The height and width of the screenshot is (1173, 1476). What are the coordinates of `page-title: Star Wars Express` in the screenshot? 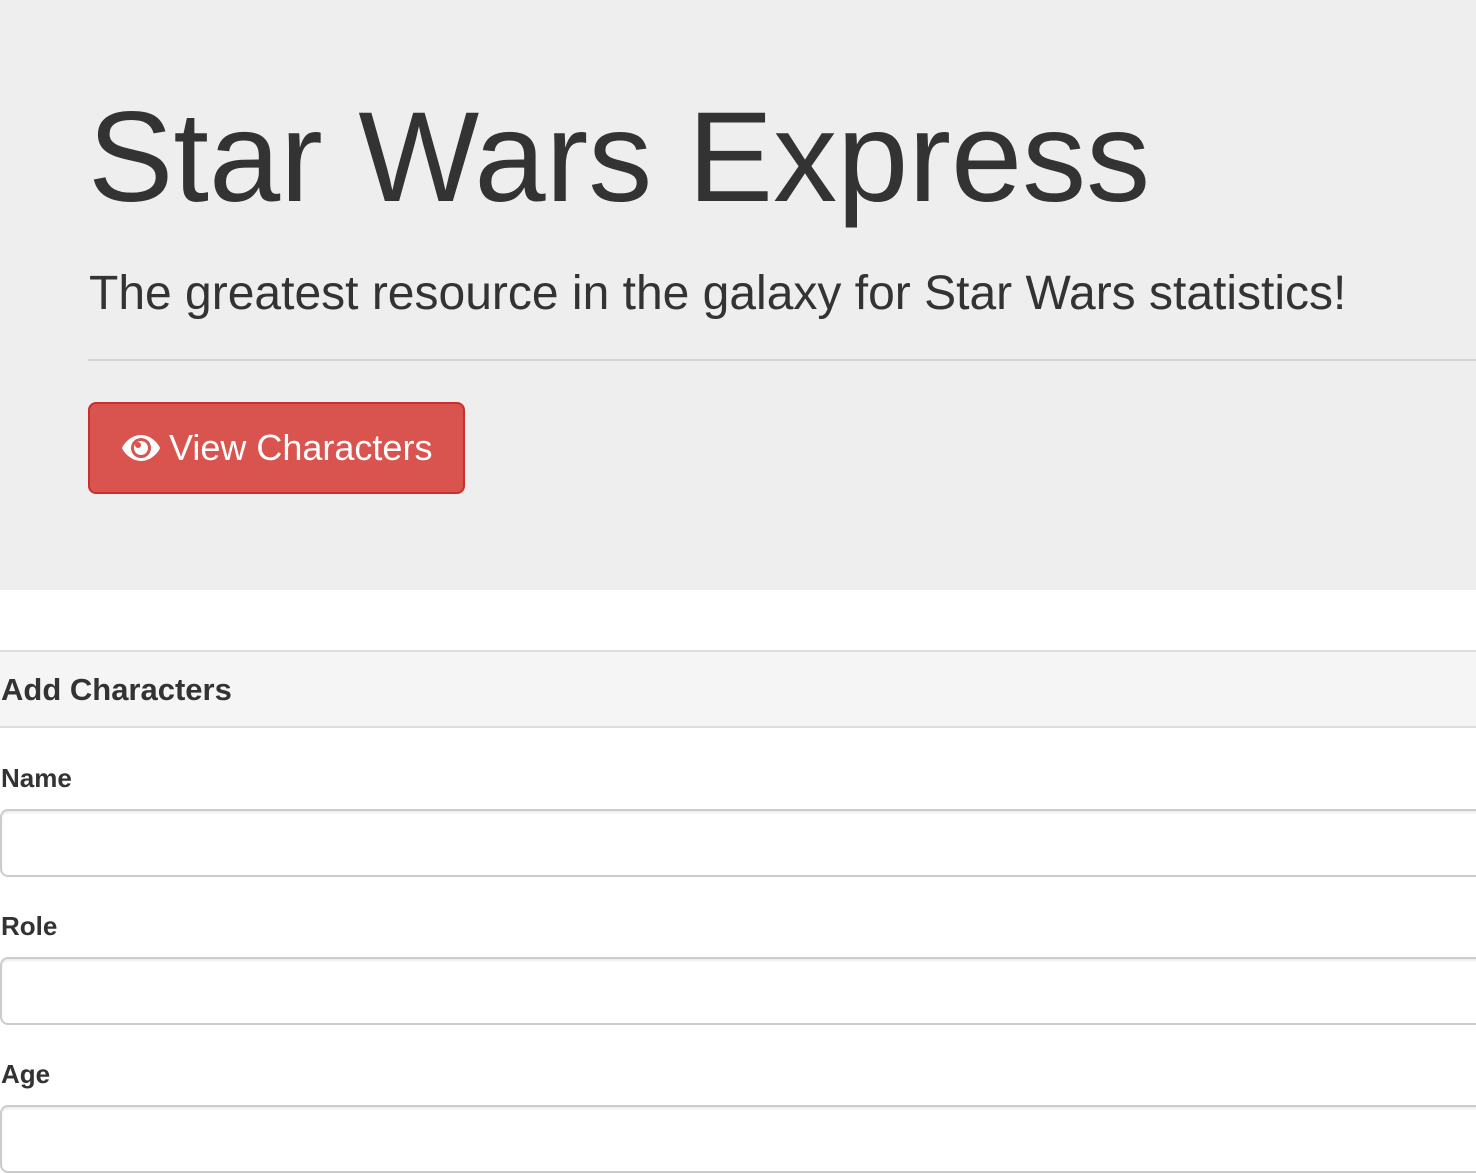 It's located at (619, 157).